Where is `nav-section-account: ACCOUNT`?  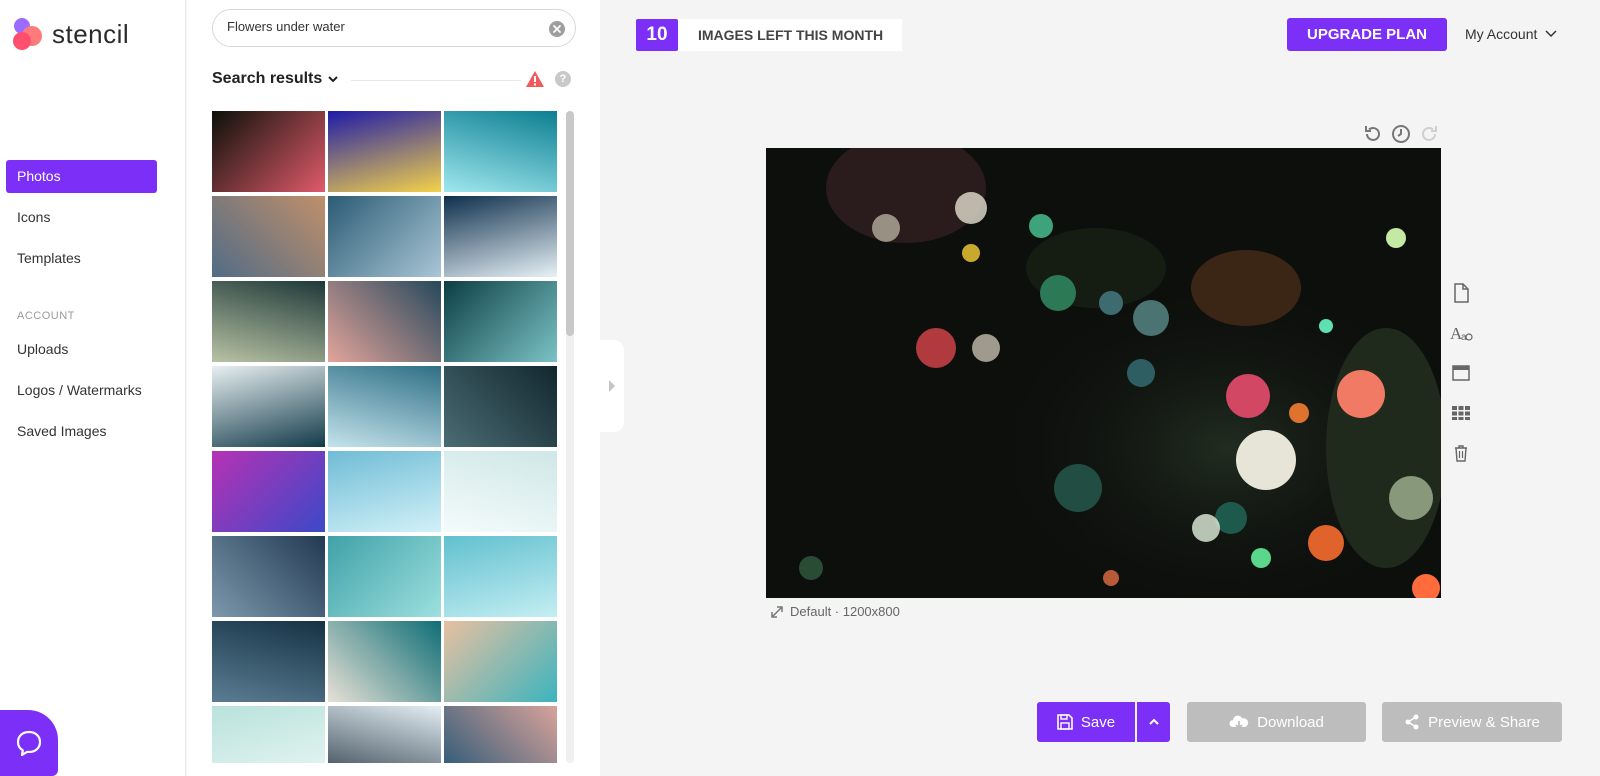
nav-section-account: ACCOUNT is located at coordinates (46, 316).